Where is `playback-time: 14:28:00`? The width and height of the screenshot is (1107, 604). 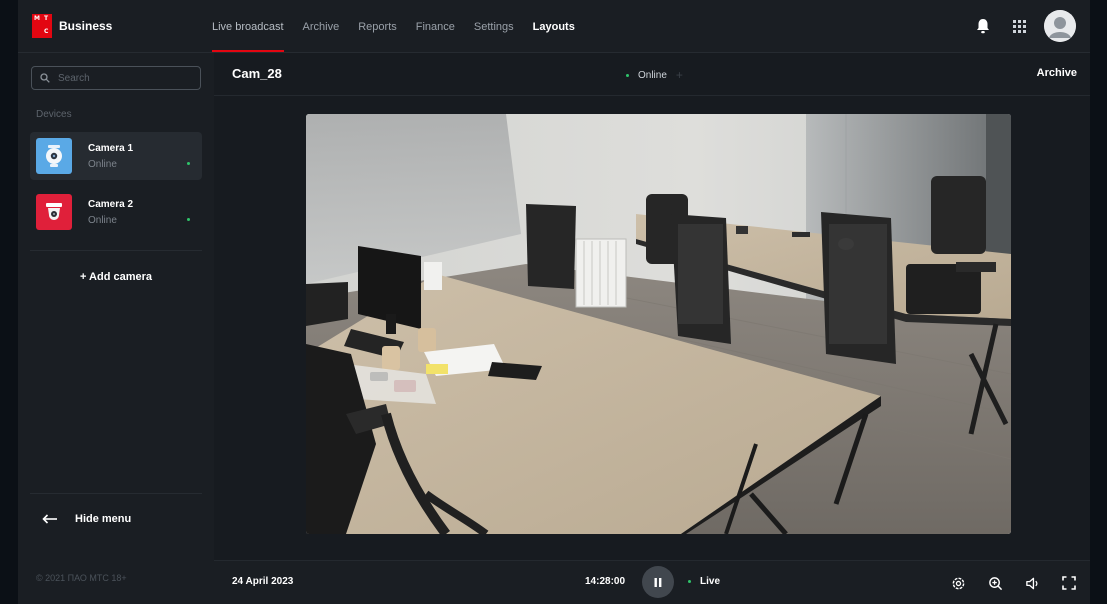
playback-time: 14:28:00 is located at coordinates (605, 581).